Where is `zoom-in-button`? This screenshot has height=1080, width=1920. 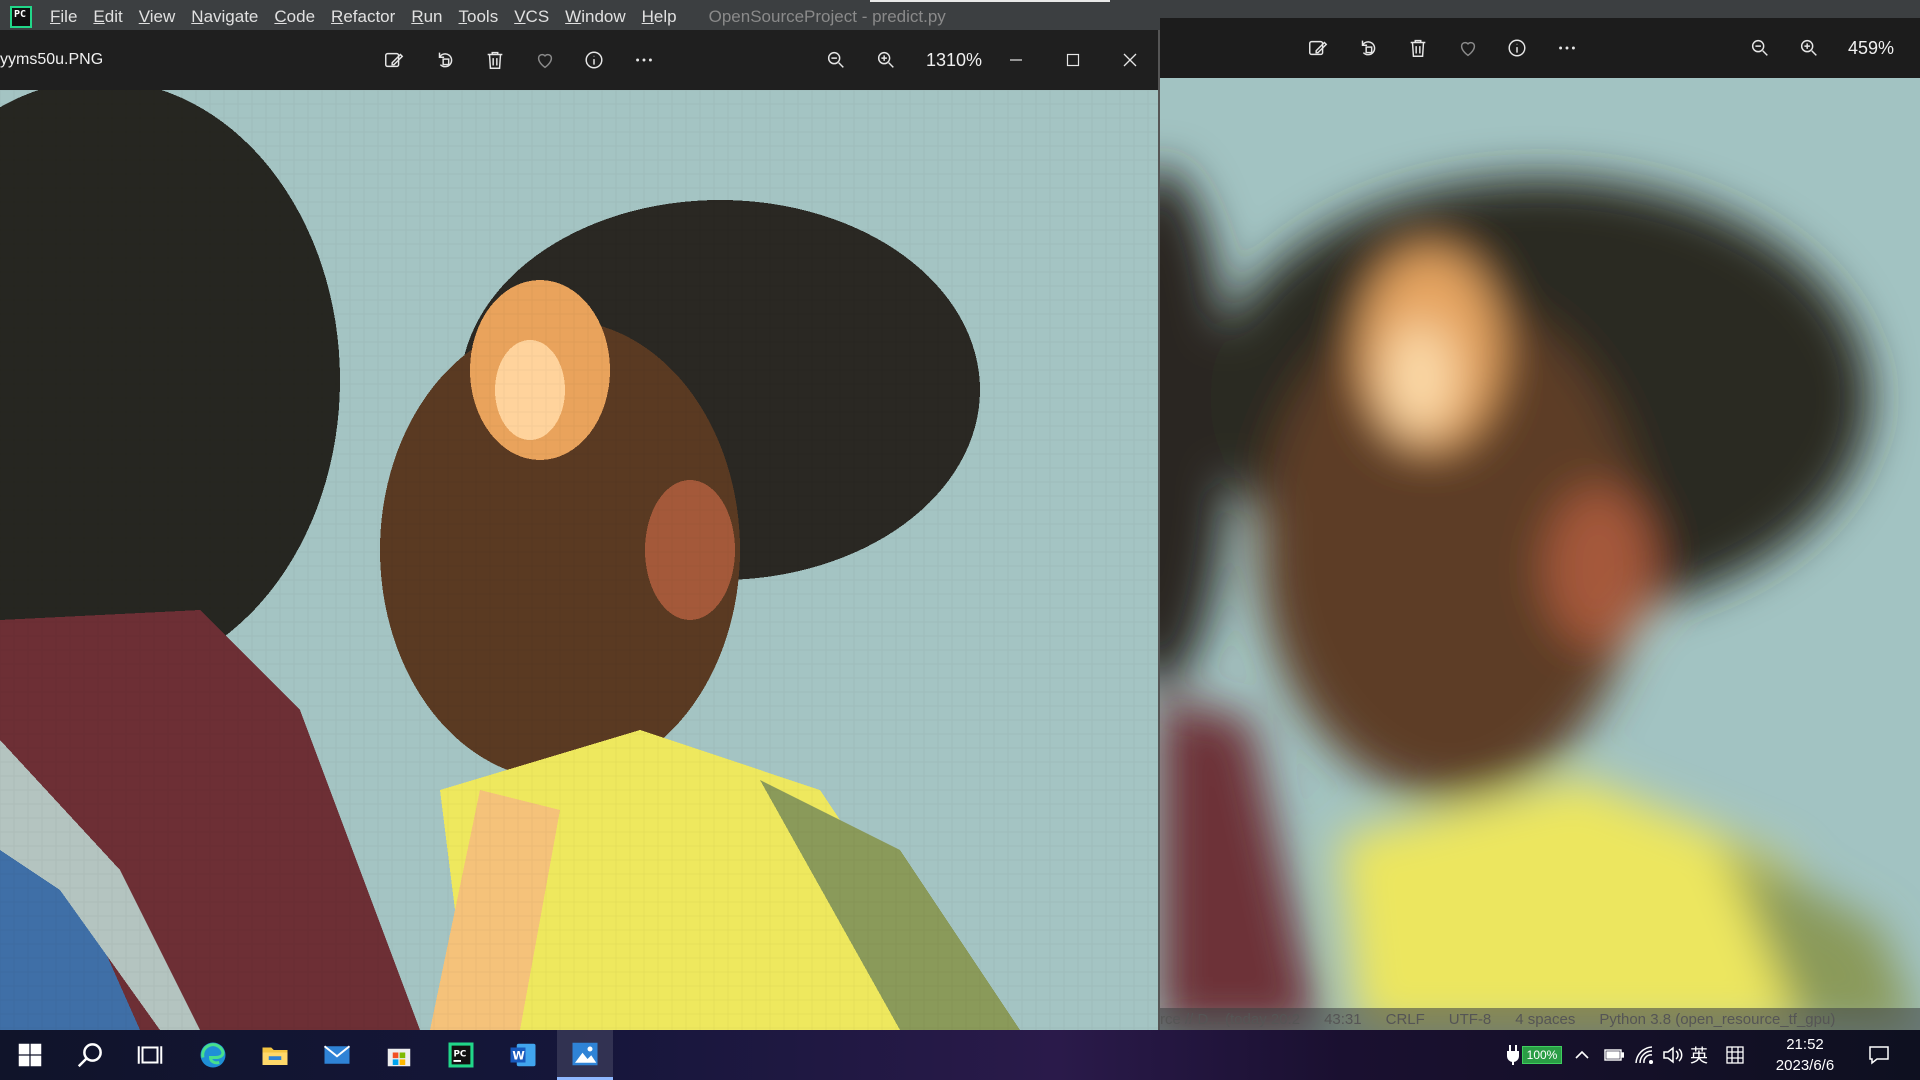 zoom-in-button is located at coordinates (886, 60).